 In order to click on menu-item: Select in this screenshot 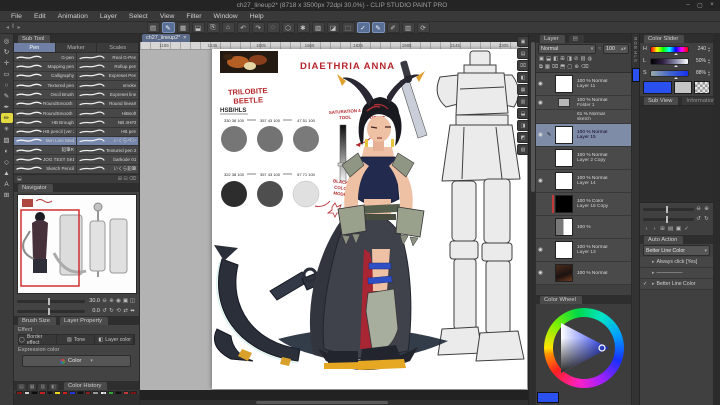, I will do `click(138, 16)`.